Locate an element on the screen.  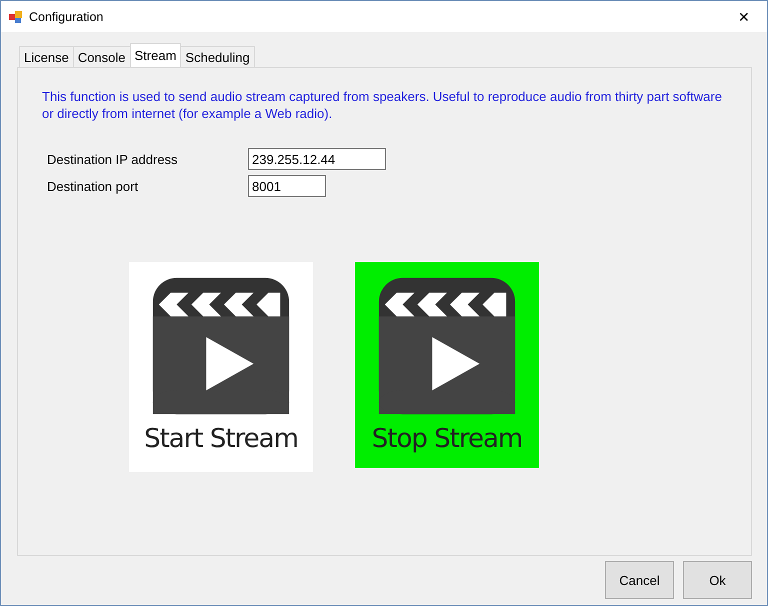
field-label: Destination port is located at coordinates (93, 186).